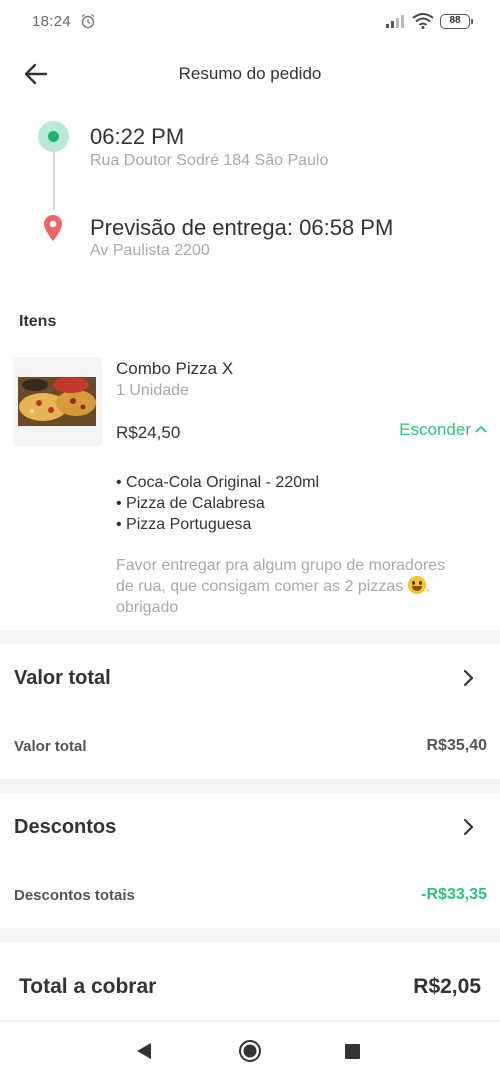 The width and height of the screenshot is (500, 1082). Describe the element at coordinates (435, 429) in the screenshot. I see `hide-details-label: Esconder` at that location.